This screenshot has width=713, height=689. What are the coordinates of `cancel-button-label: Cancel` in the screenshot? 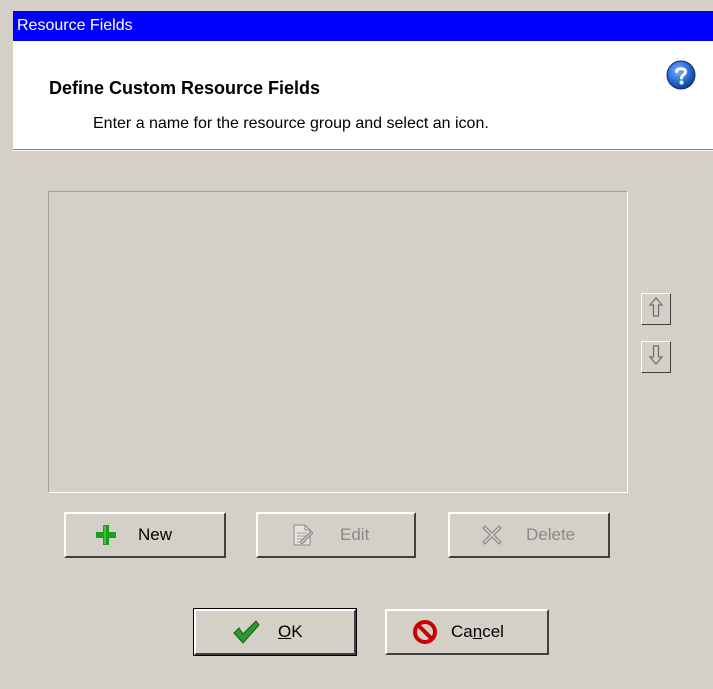 It's located at (477, 632).